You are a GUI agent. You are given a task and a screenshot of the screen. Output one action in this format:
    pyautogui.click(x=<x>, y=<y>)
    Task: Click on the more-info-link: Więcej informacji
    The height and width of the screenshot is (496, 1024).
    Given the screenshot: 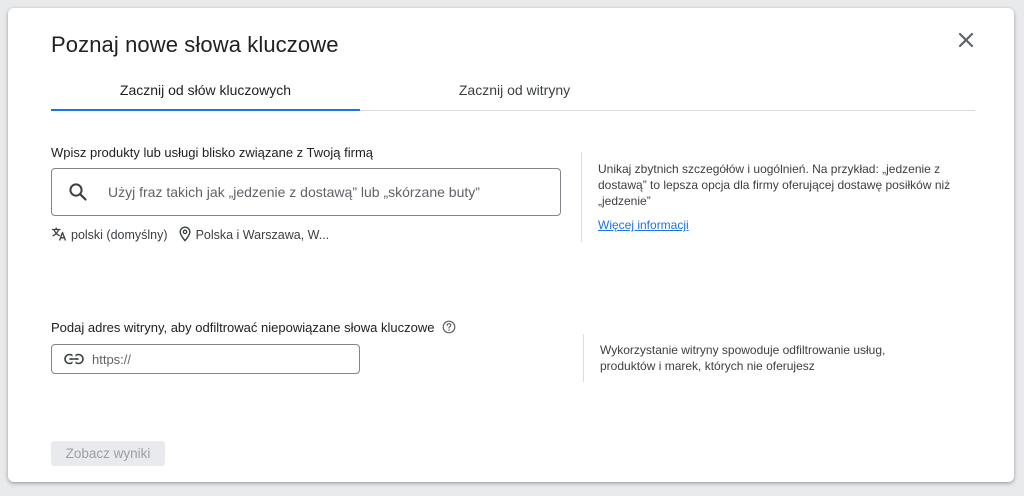 What is the action you would take?
    pyautogui.click(x=643, y=225)
    